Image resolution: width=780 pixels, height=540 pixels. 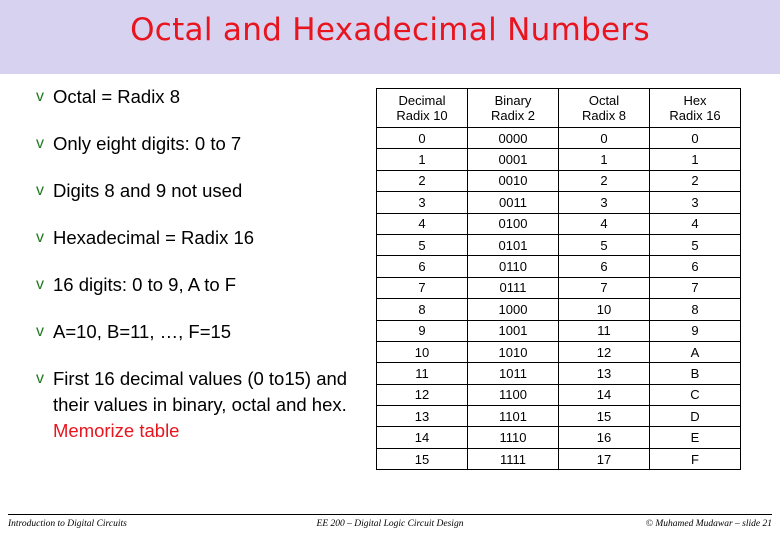 What do you see at coordinates (422, 181) in the screenshot?
I see `cell-decimal: 2` at bounding box center [422, 181].